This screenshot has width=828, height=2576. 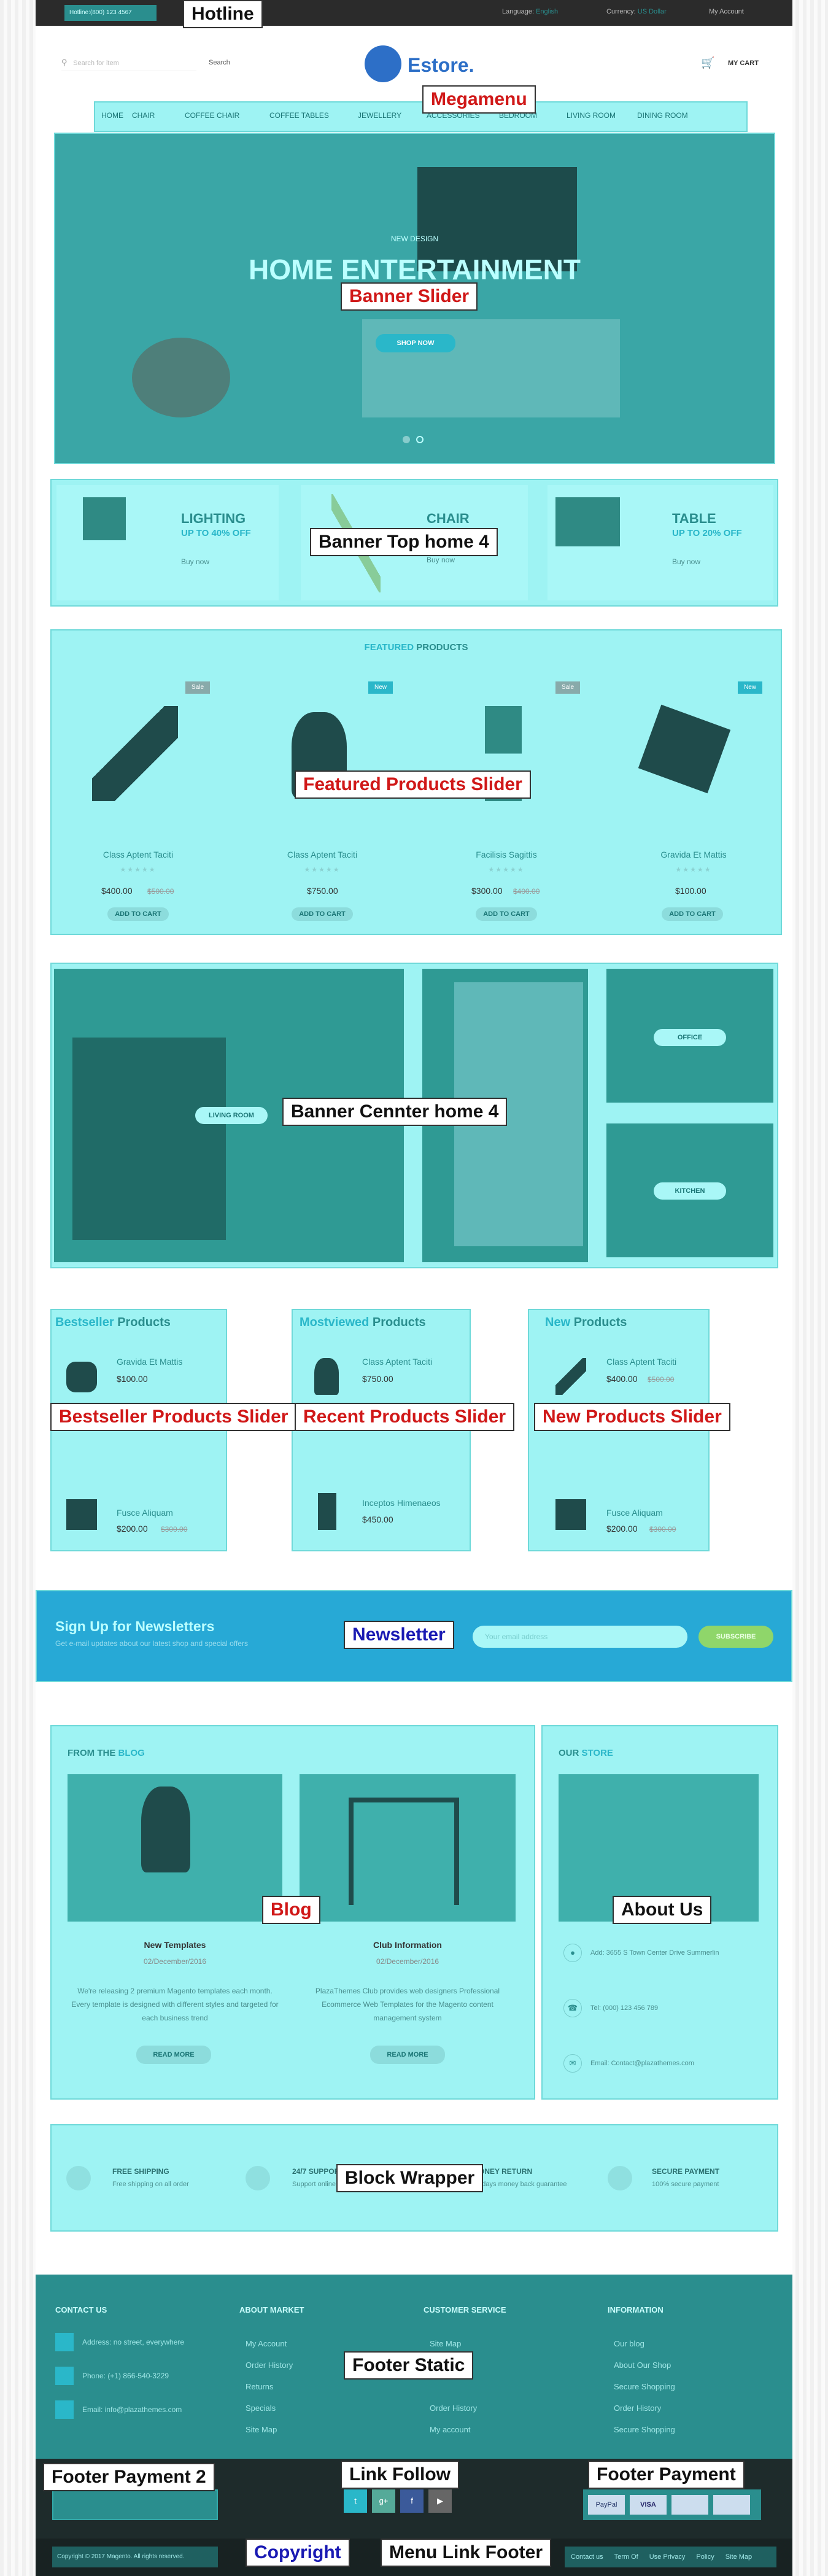 What do you see at coordinates (666, 2475) in the screenshot?
I see `callout-footer-payment: Footer Payment` at bounding box center [666, 2475].